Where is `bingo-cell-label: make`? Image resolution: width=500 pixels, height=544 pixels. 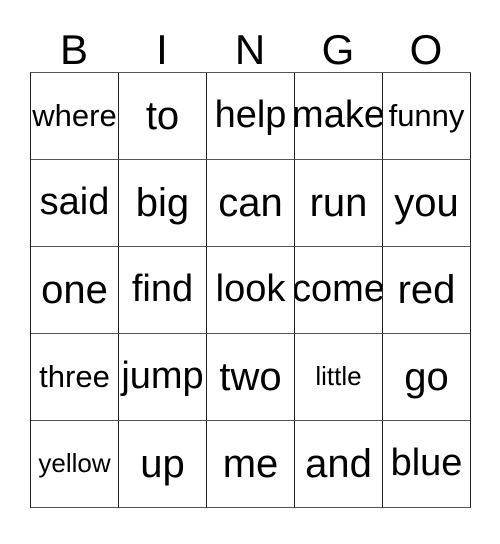 bingo-cell-label: make is located at coordinates (339, 115).